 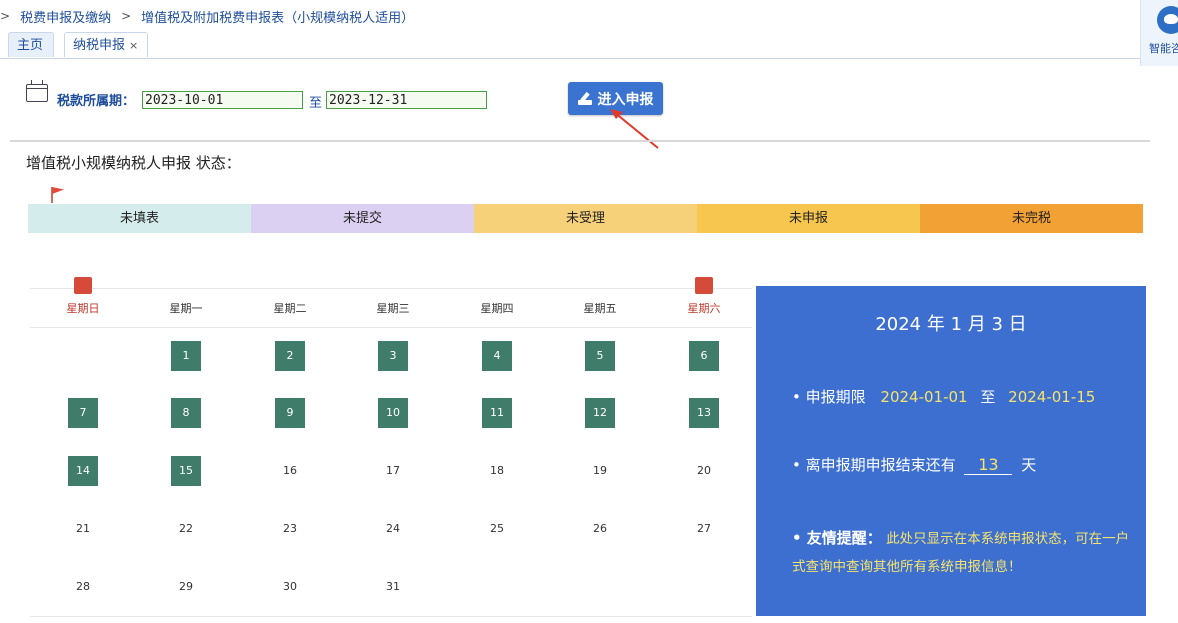 I want to click on calendar-top-border, so click(x=391, y=288).